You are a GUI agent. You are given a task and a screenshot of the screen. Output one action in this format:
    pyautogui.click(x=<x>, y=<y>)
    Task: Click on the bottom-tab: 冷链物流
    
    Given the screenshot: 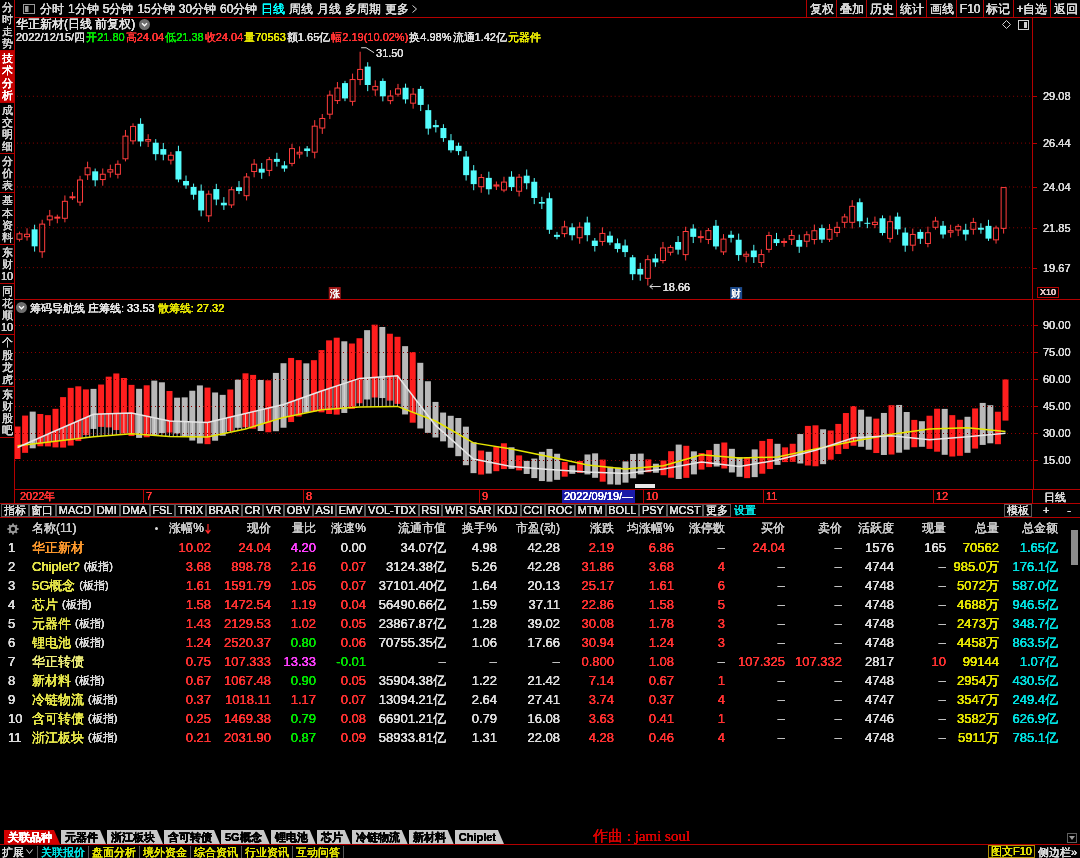 What is the action you would take?
    pyautogui.click(x=379, y=837)
    